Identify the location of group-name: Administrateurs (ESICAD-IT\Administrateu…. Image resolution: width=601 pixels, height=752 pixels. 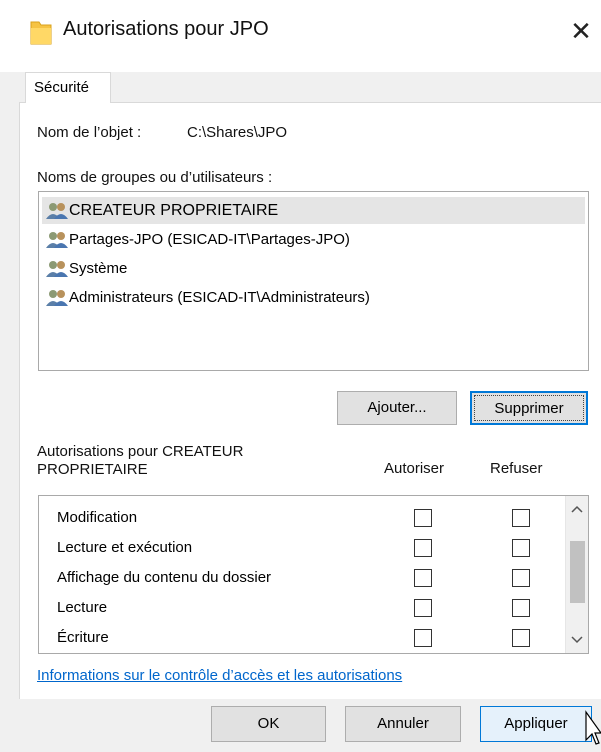
(219, 297).